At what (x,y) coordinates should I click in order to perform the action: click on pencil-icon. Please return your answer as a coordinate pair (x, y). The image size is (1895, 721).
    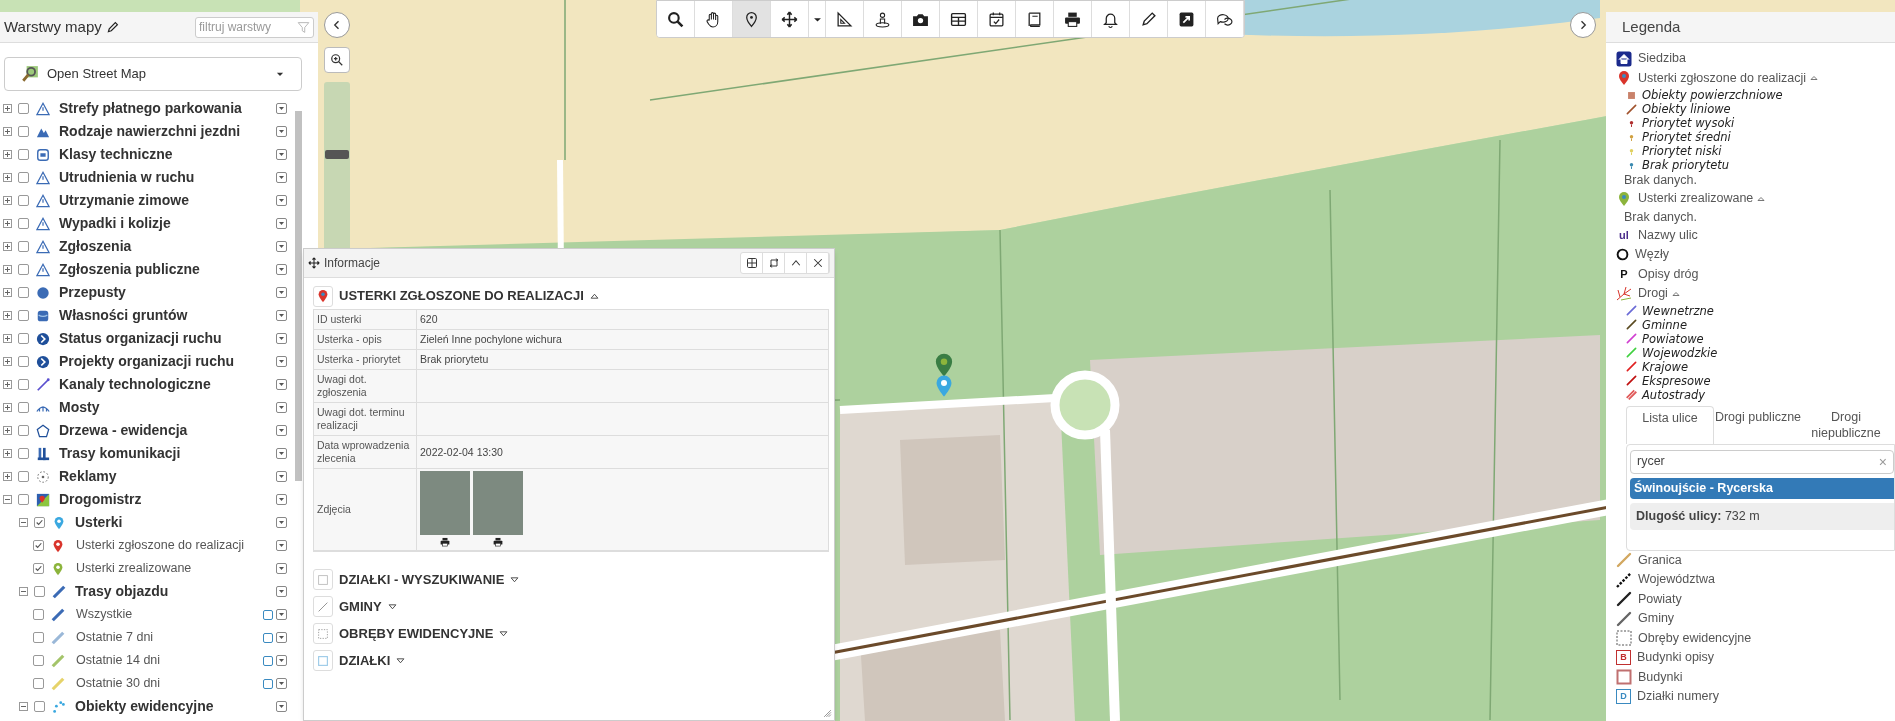
    Looking at the image, I should click on (112, 27).